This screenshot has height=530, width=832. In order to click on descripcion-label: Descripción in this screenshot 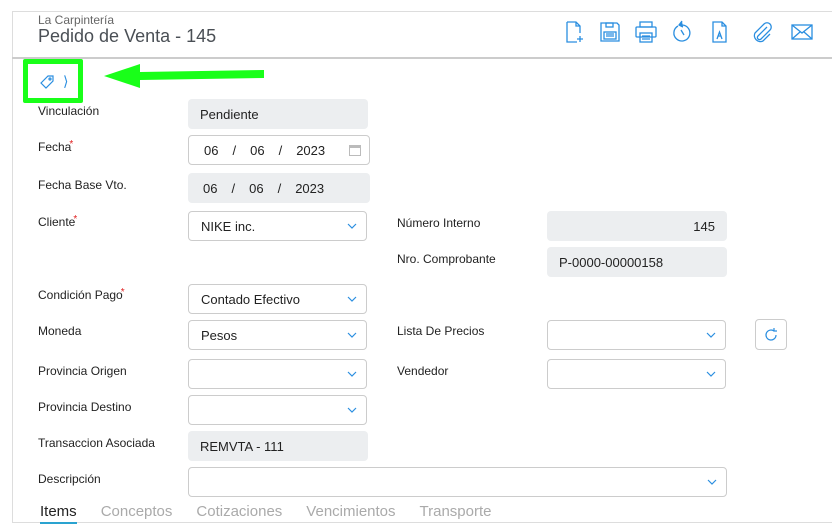, I will do `click(69, 479)`.